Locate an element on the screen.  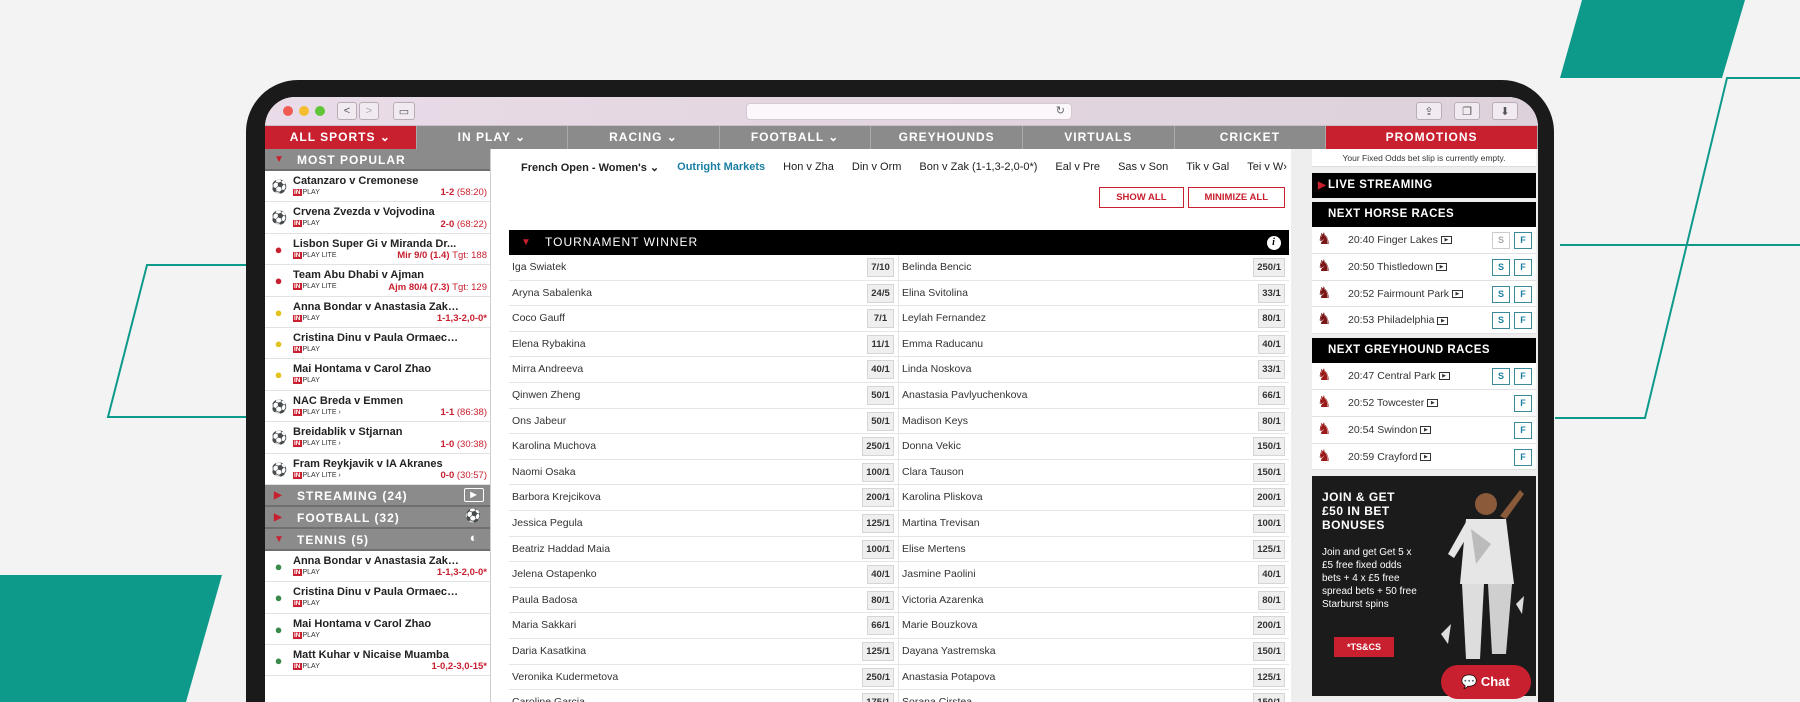
market-tab: Tik v Gal is located at coordinates (1207, 167).